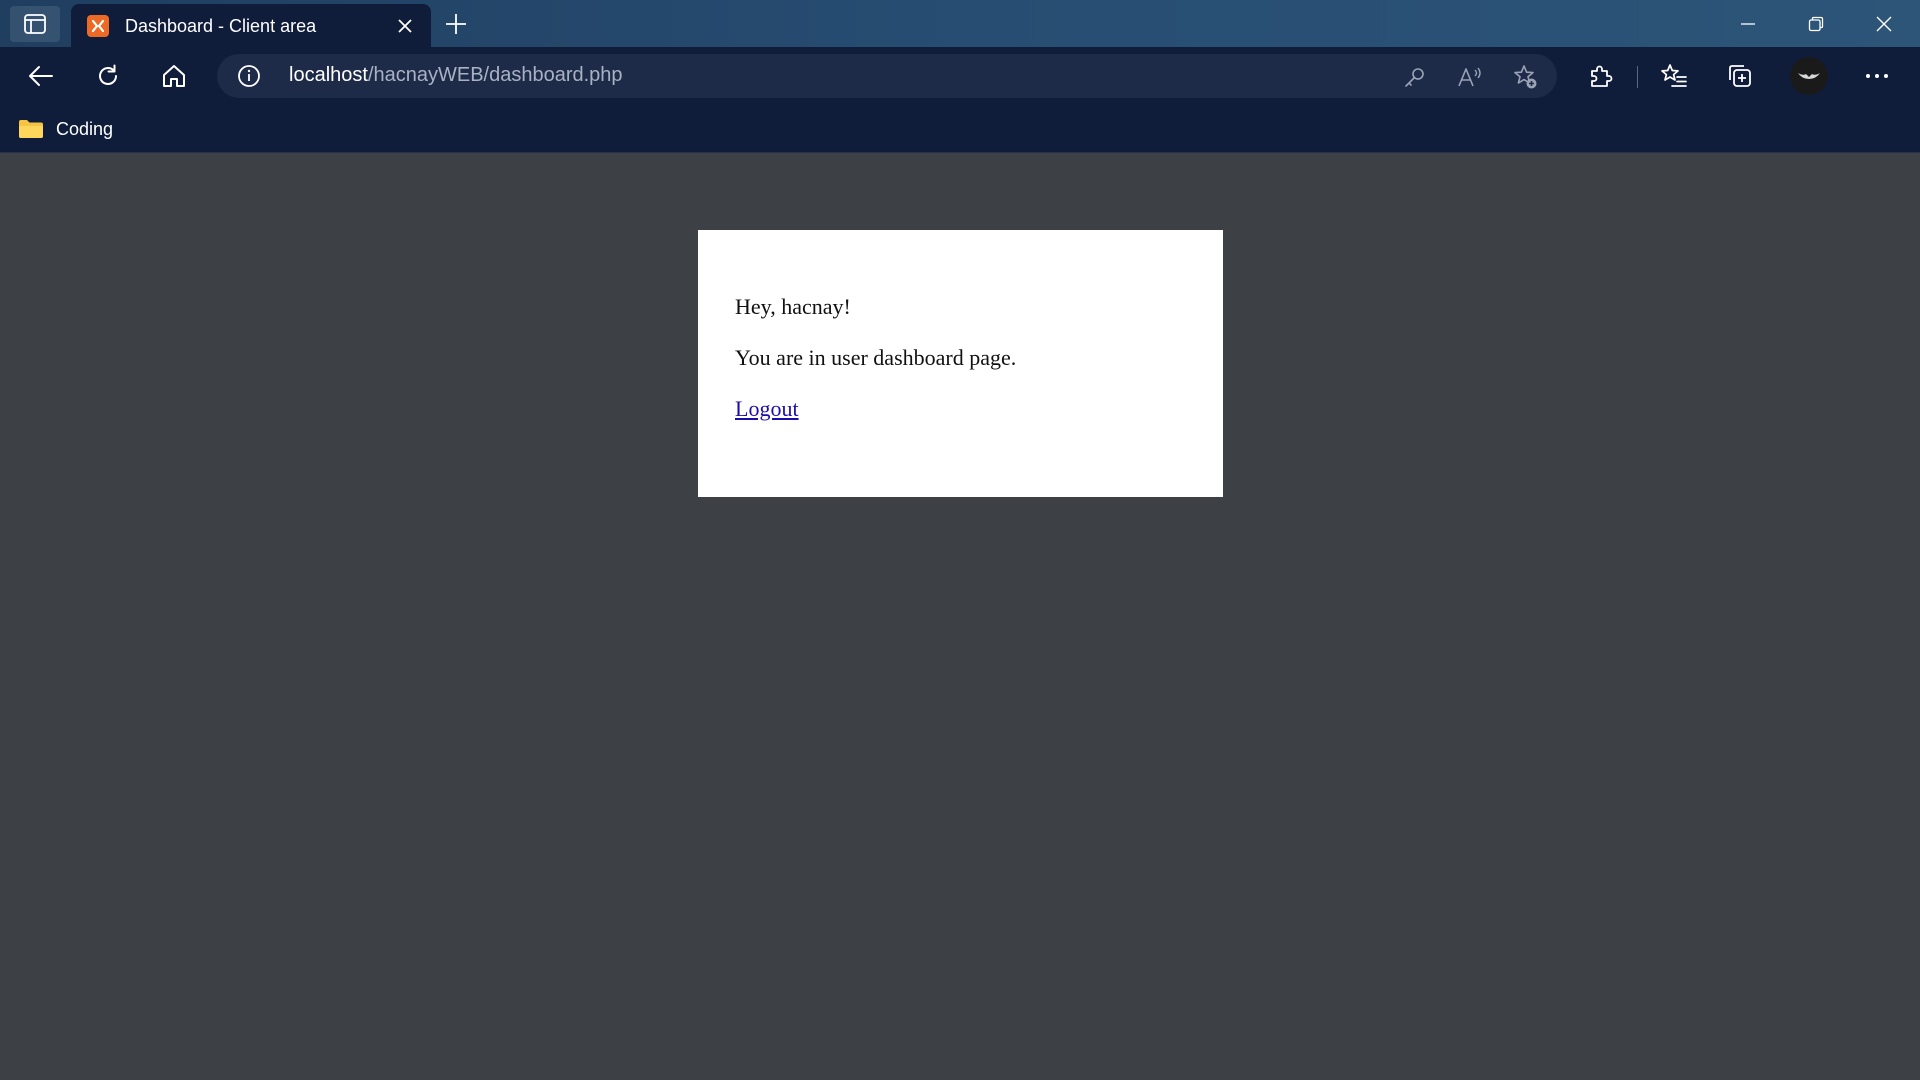 The height and width of the screenshot is (1080, 1920). Describe the element at coordinates (767, 408) in the screenshot. I see `logout-link: Logout` at that location.